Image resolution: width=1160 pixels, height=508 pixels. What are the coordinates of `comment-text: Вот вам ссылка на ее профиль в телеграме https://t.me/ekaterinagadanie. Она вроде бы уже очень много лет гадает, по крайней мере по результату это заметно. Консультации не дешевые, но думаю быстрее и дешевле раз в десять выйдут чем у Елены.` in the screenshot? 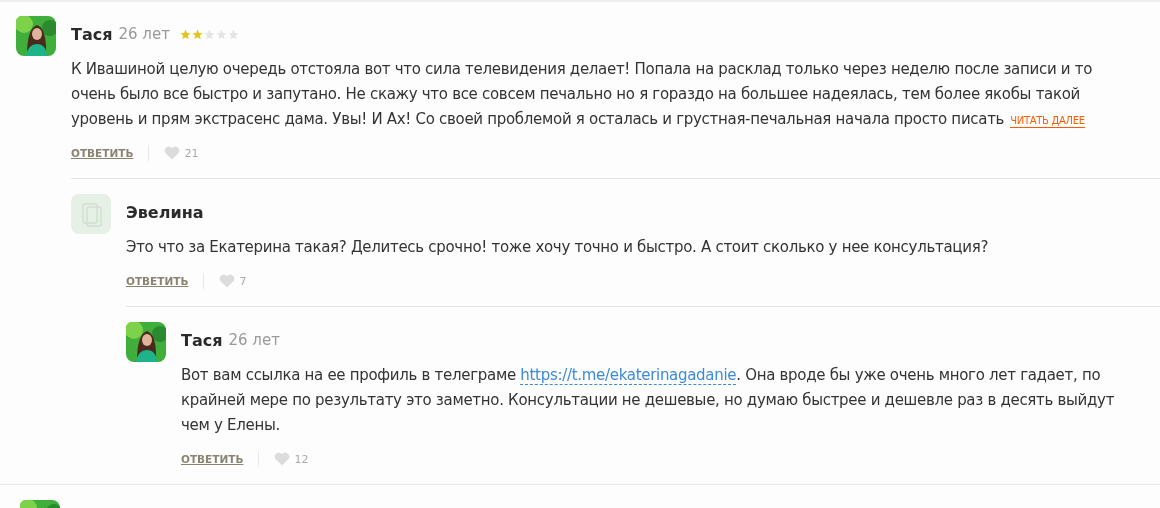 It's located at (648, 400).